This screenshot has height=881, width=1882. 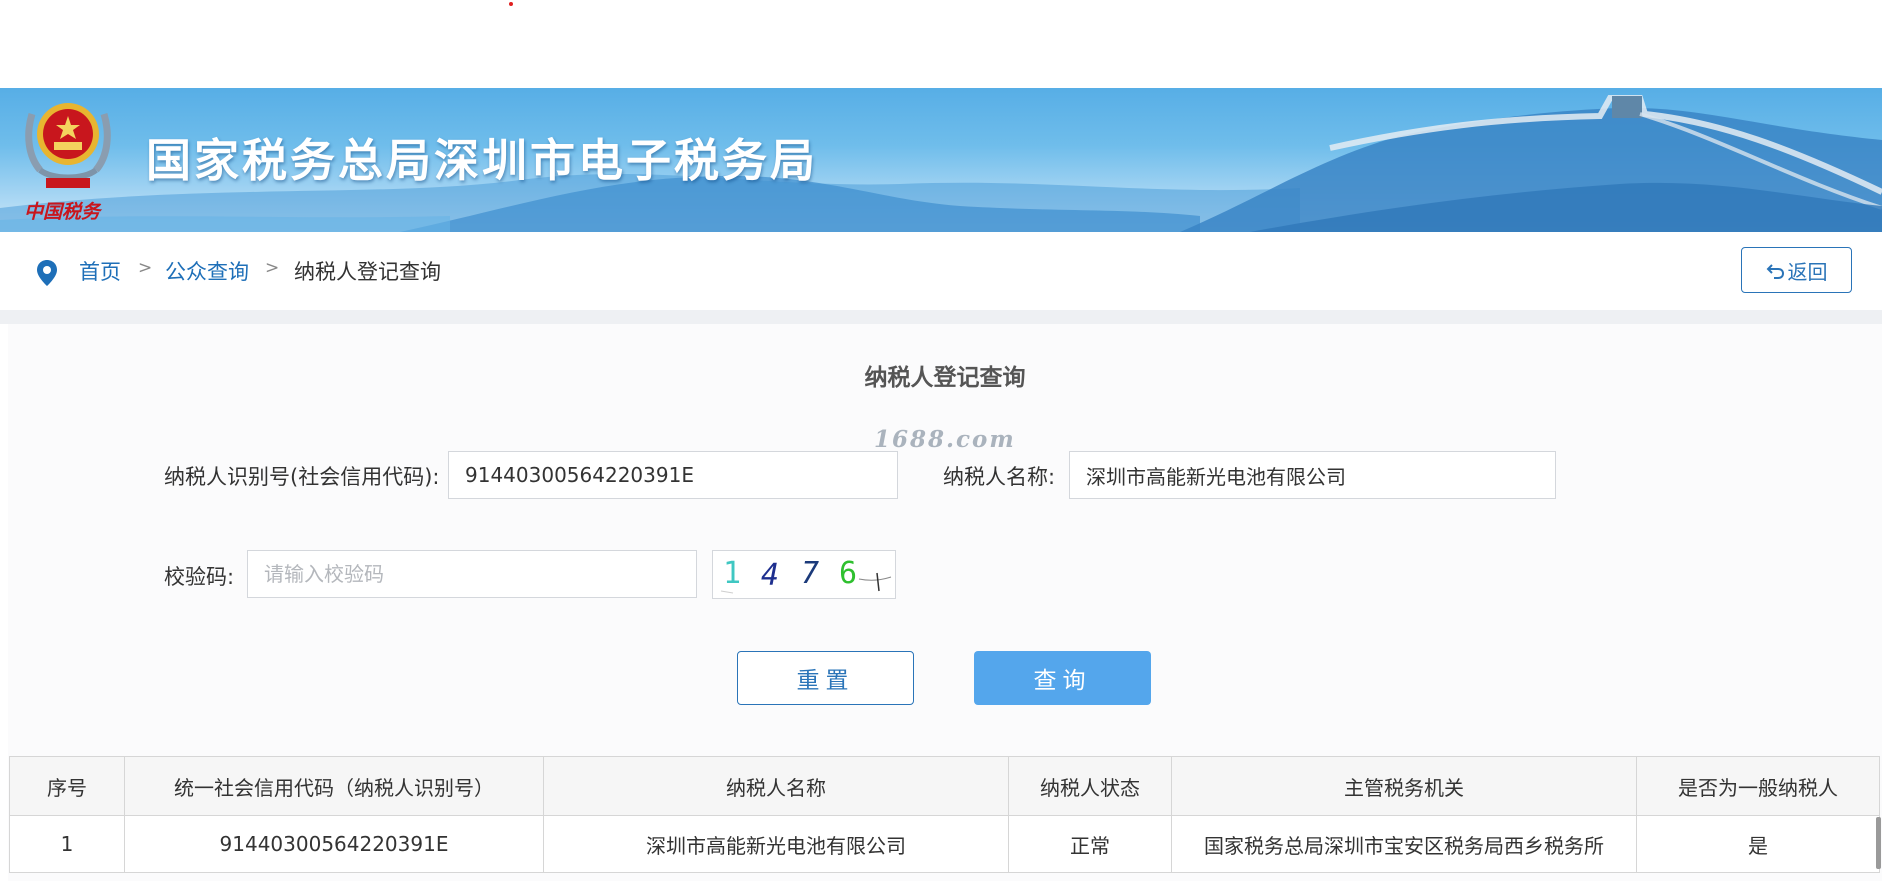 What do you see at coordinates (825, 678) in the screenshot?
I see `reset-button: 重置` at bounding box center [825, 678].